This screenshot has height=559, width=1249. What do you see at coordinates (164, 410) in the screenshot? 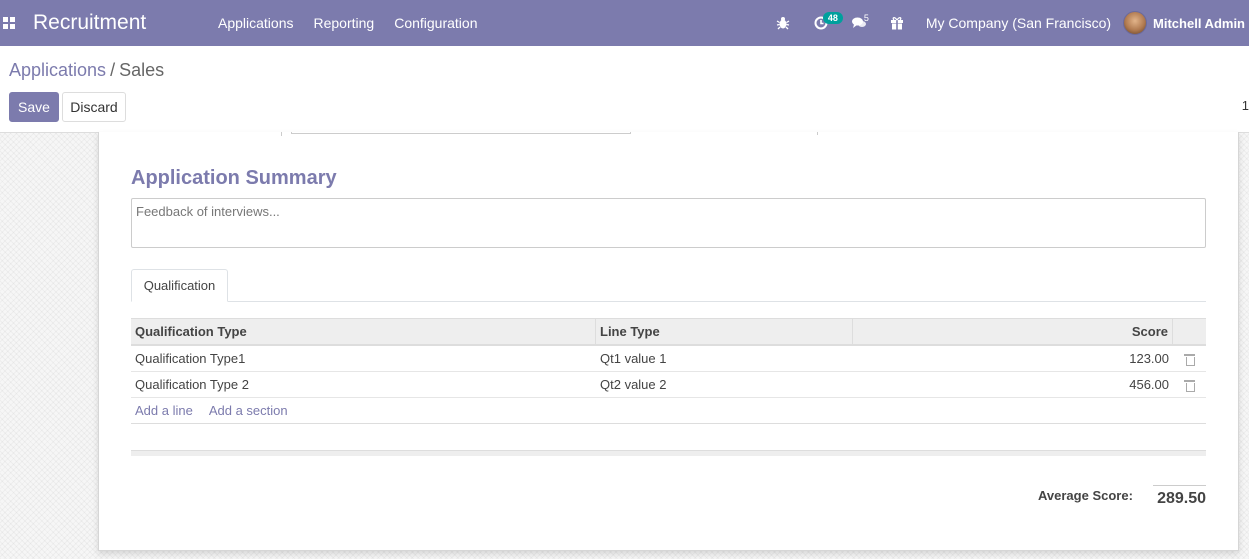
I see `add-line-link: Add a line` at bounding box center [164, 410].